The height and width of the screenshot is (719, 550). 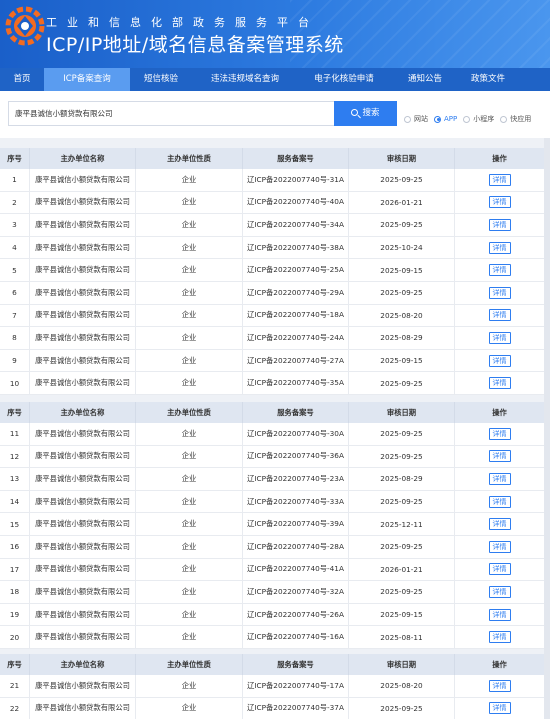 What do you see at coordinates (275, 158) in the screenshot?
I see `table-header-row: 序号 主办单位名称 主办单位性质 服务备案号 审核日期 操作` at bounding box center [275, 158].